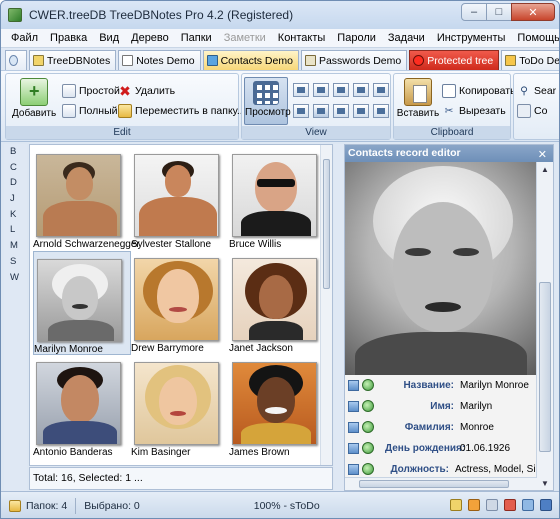 This screenshot has width=560, height=519. I want to click on field-value: 01.06.1926, so click(485, 448).